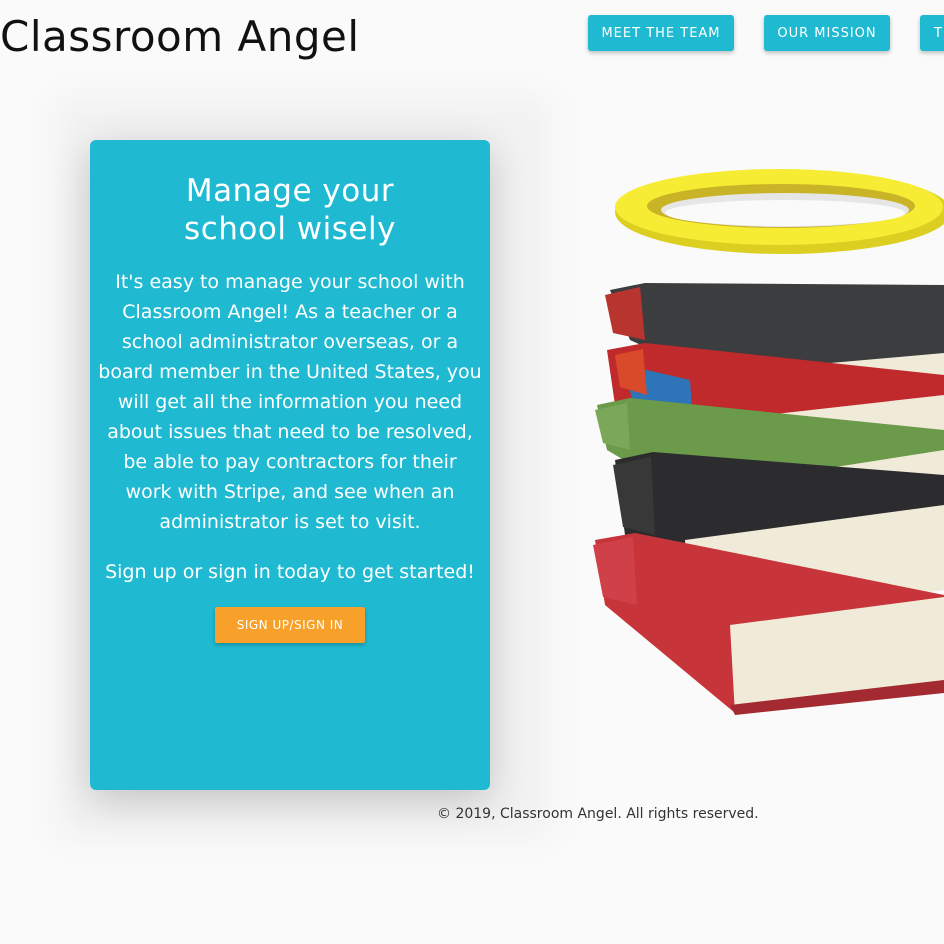 The width and height of the screenshot is (944, 944). What do you see at coordinates (180, 36) in the screenshot?
I see `brand-title: Classroom Angel` at bounding box center [180, 36].